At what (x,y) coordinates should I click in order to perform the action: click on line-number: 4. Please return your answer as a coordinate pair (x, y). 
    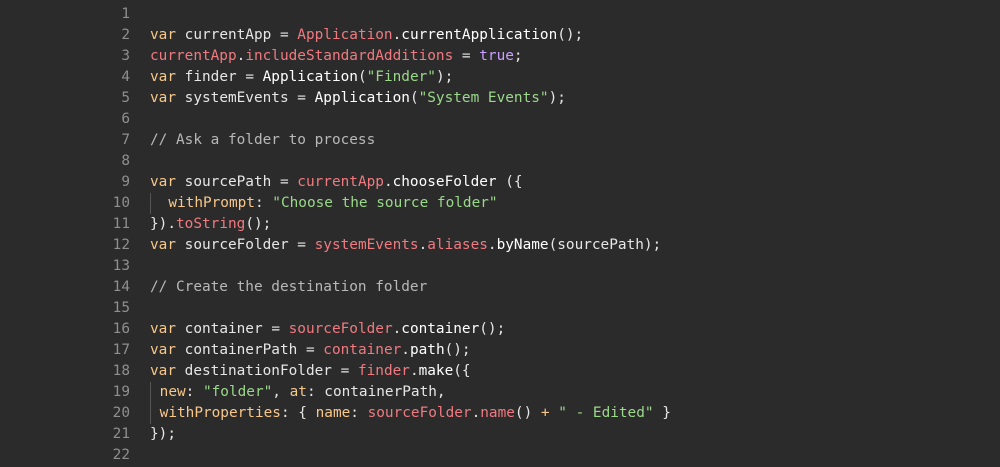
    Looking at the image, I should click on (125, 77).